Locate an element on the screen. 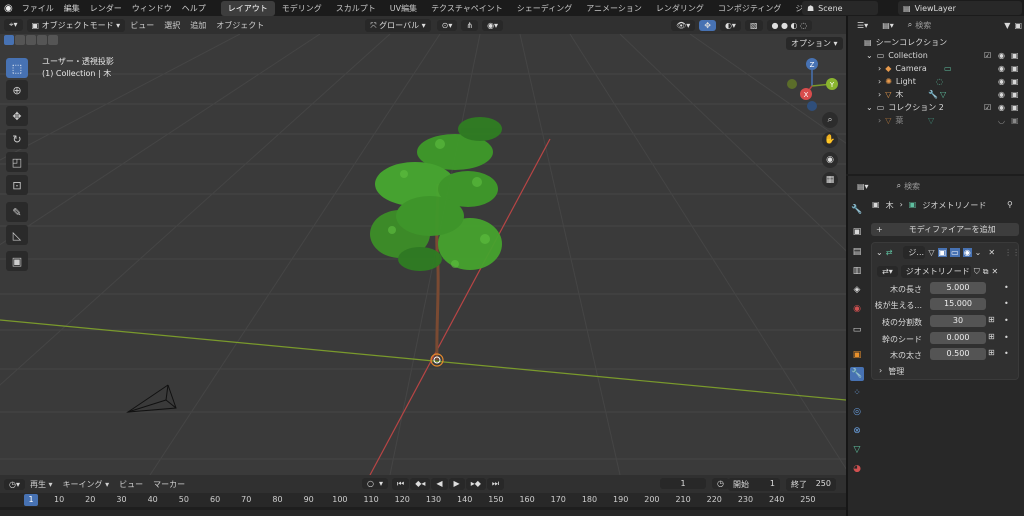 The height and width of the screenshot is (516, 1024). overlay-toggle-icon: ◐▾ is located at coordinates (730, 25).